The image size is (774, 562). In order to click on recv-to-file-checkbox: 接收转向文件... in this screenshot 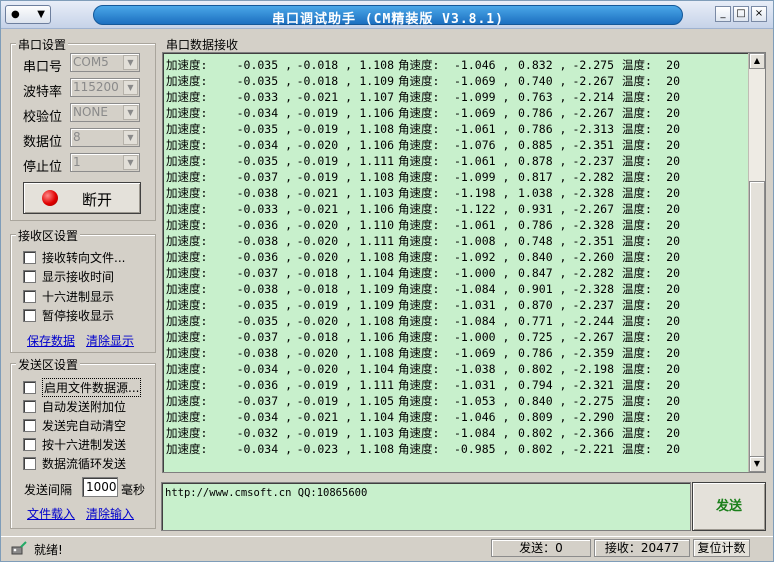, I will do `click(74, 257)`.